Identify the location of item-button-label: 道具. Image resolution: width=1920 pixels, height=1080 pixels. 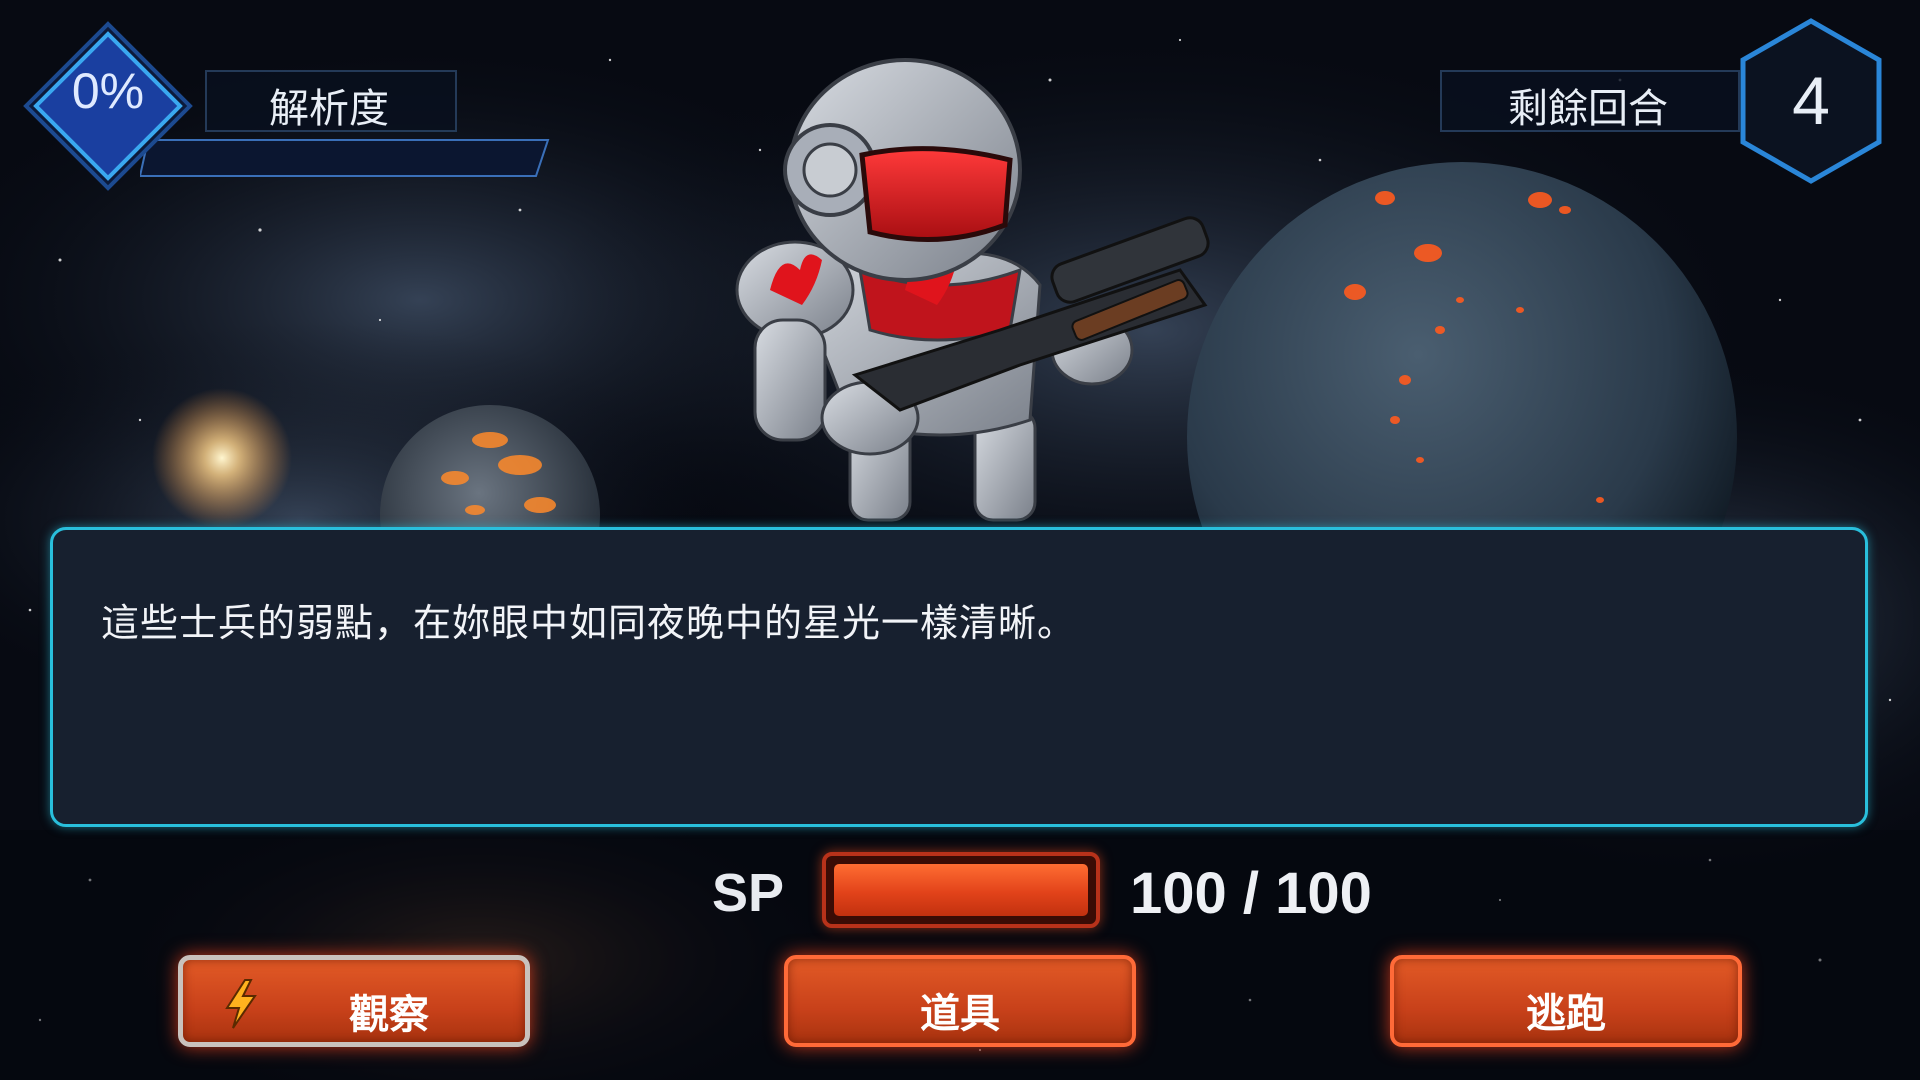
(960, 1014).